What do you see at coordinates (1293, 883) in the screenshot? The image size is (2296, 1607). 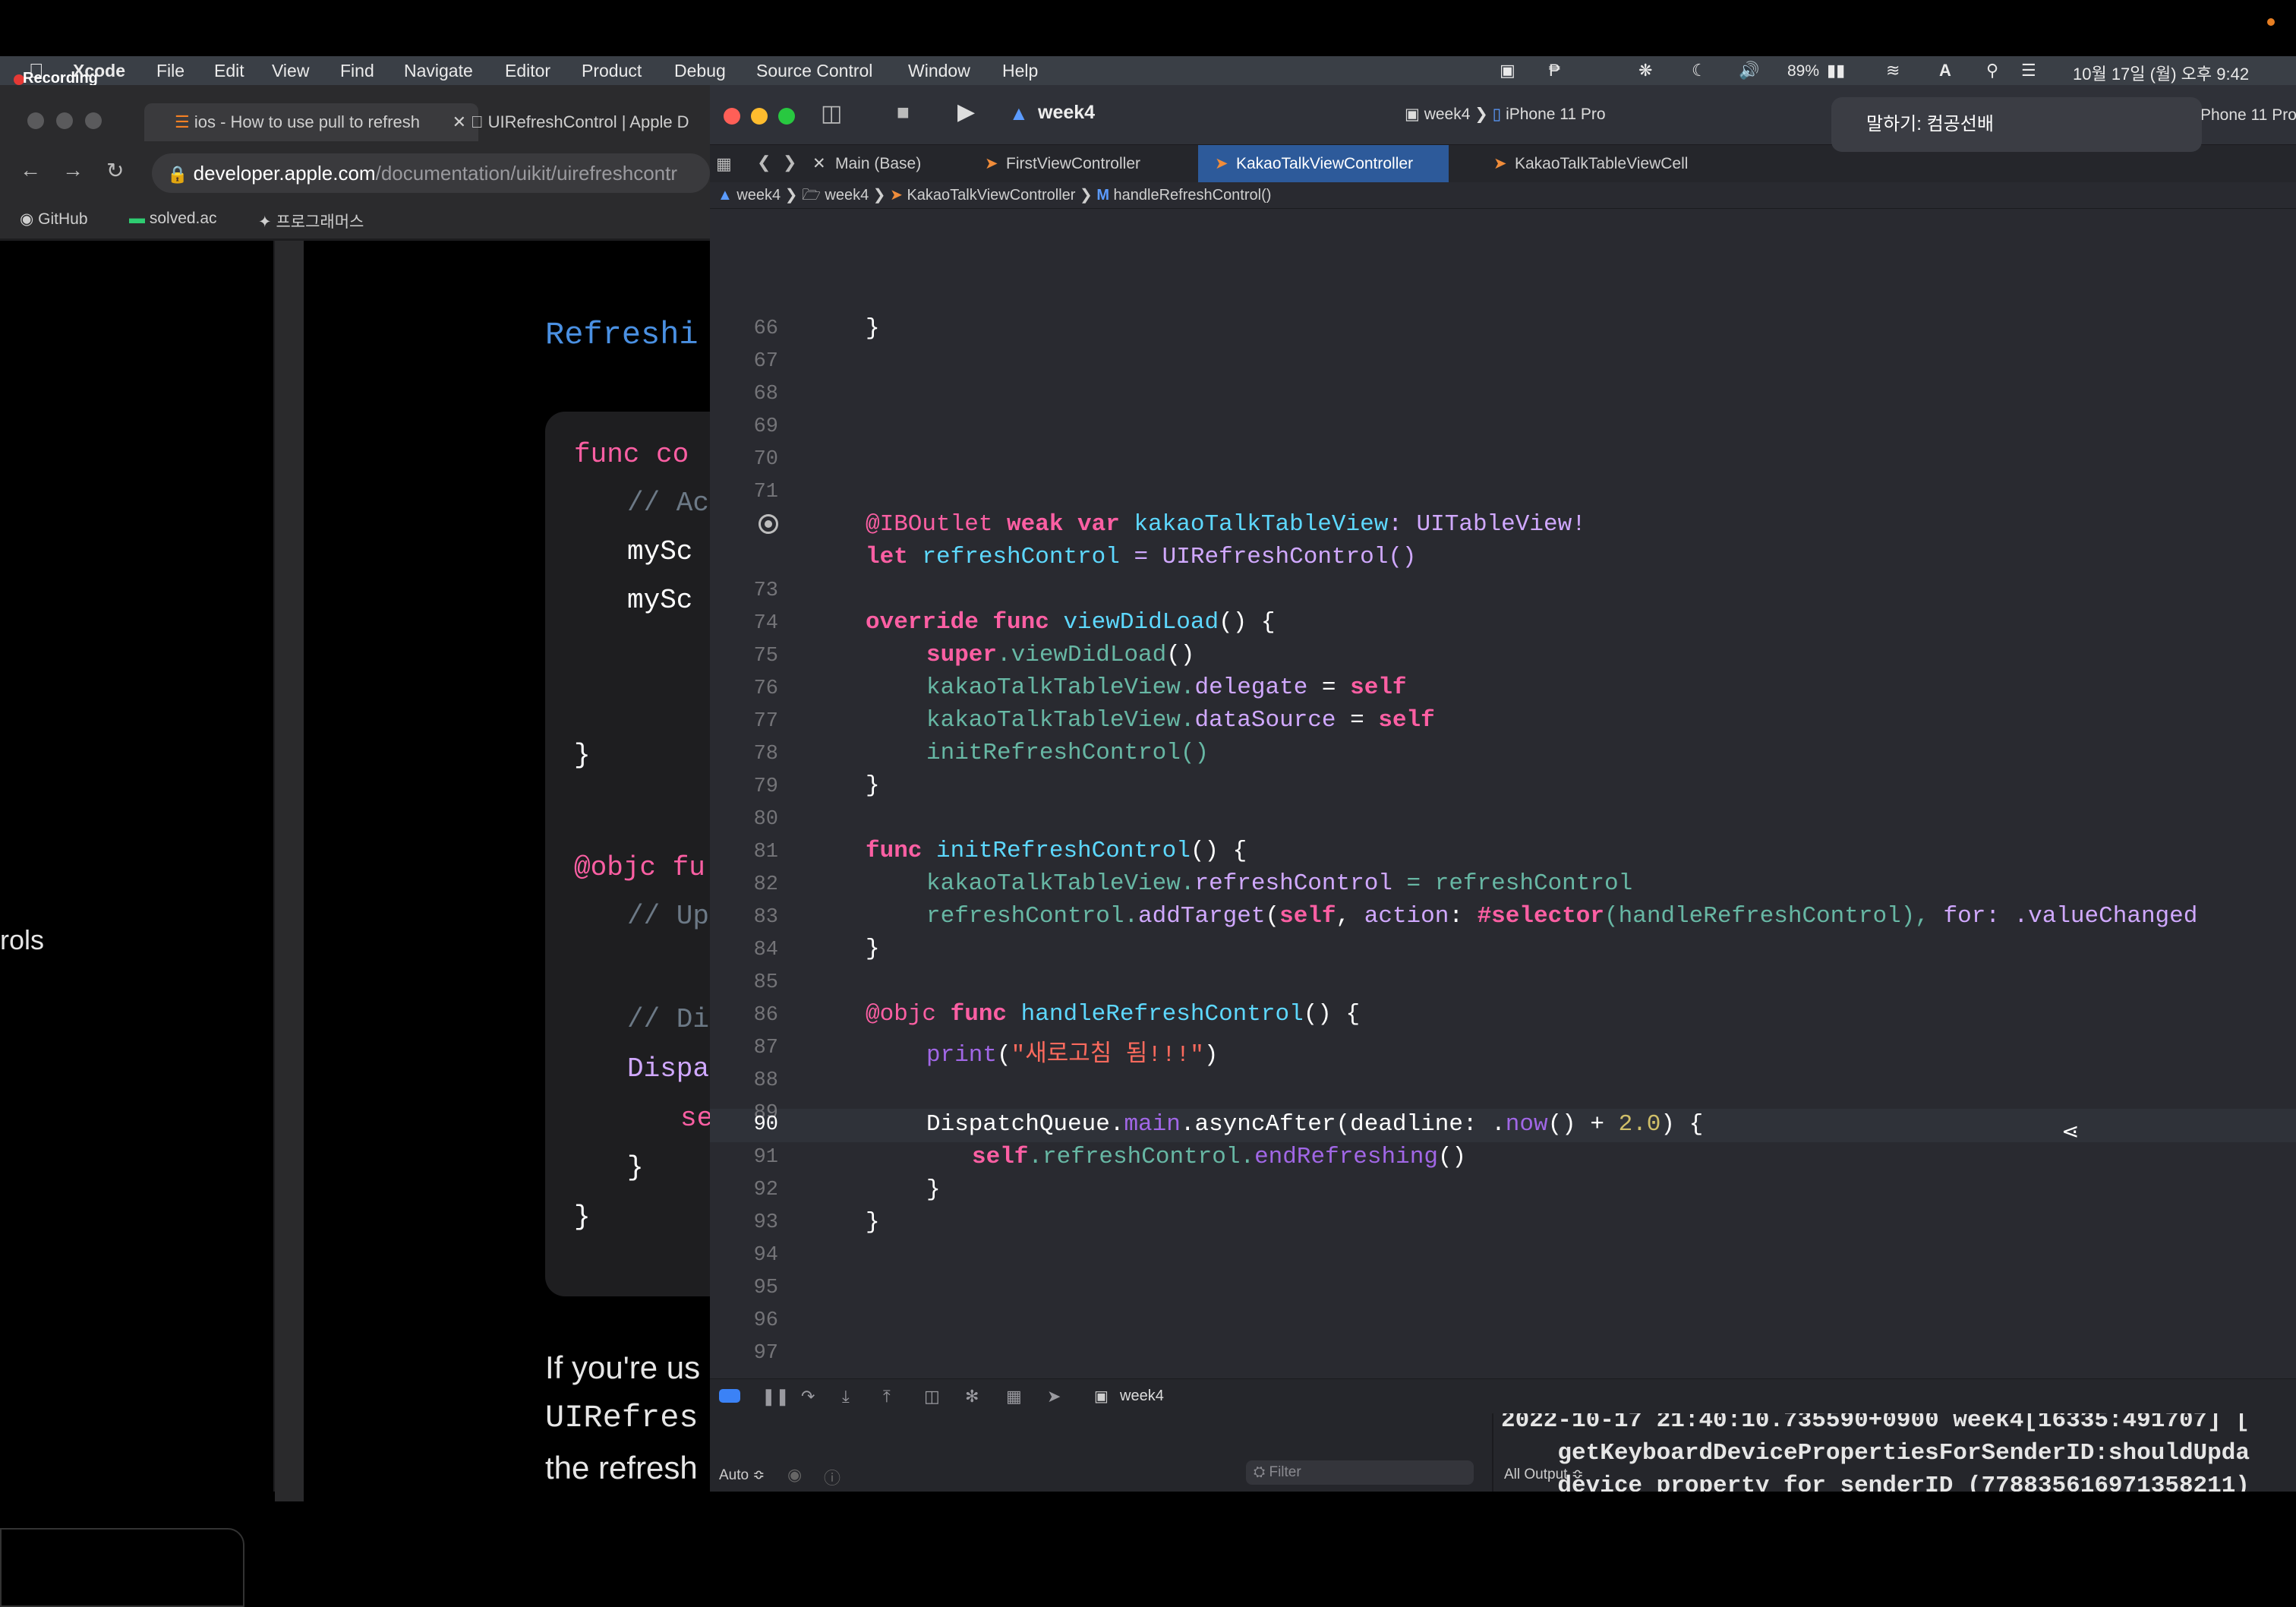 I see `code-token: refreshControl` at bounding box center [1293, 883].